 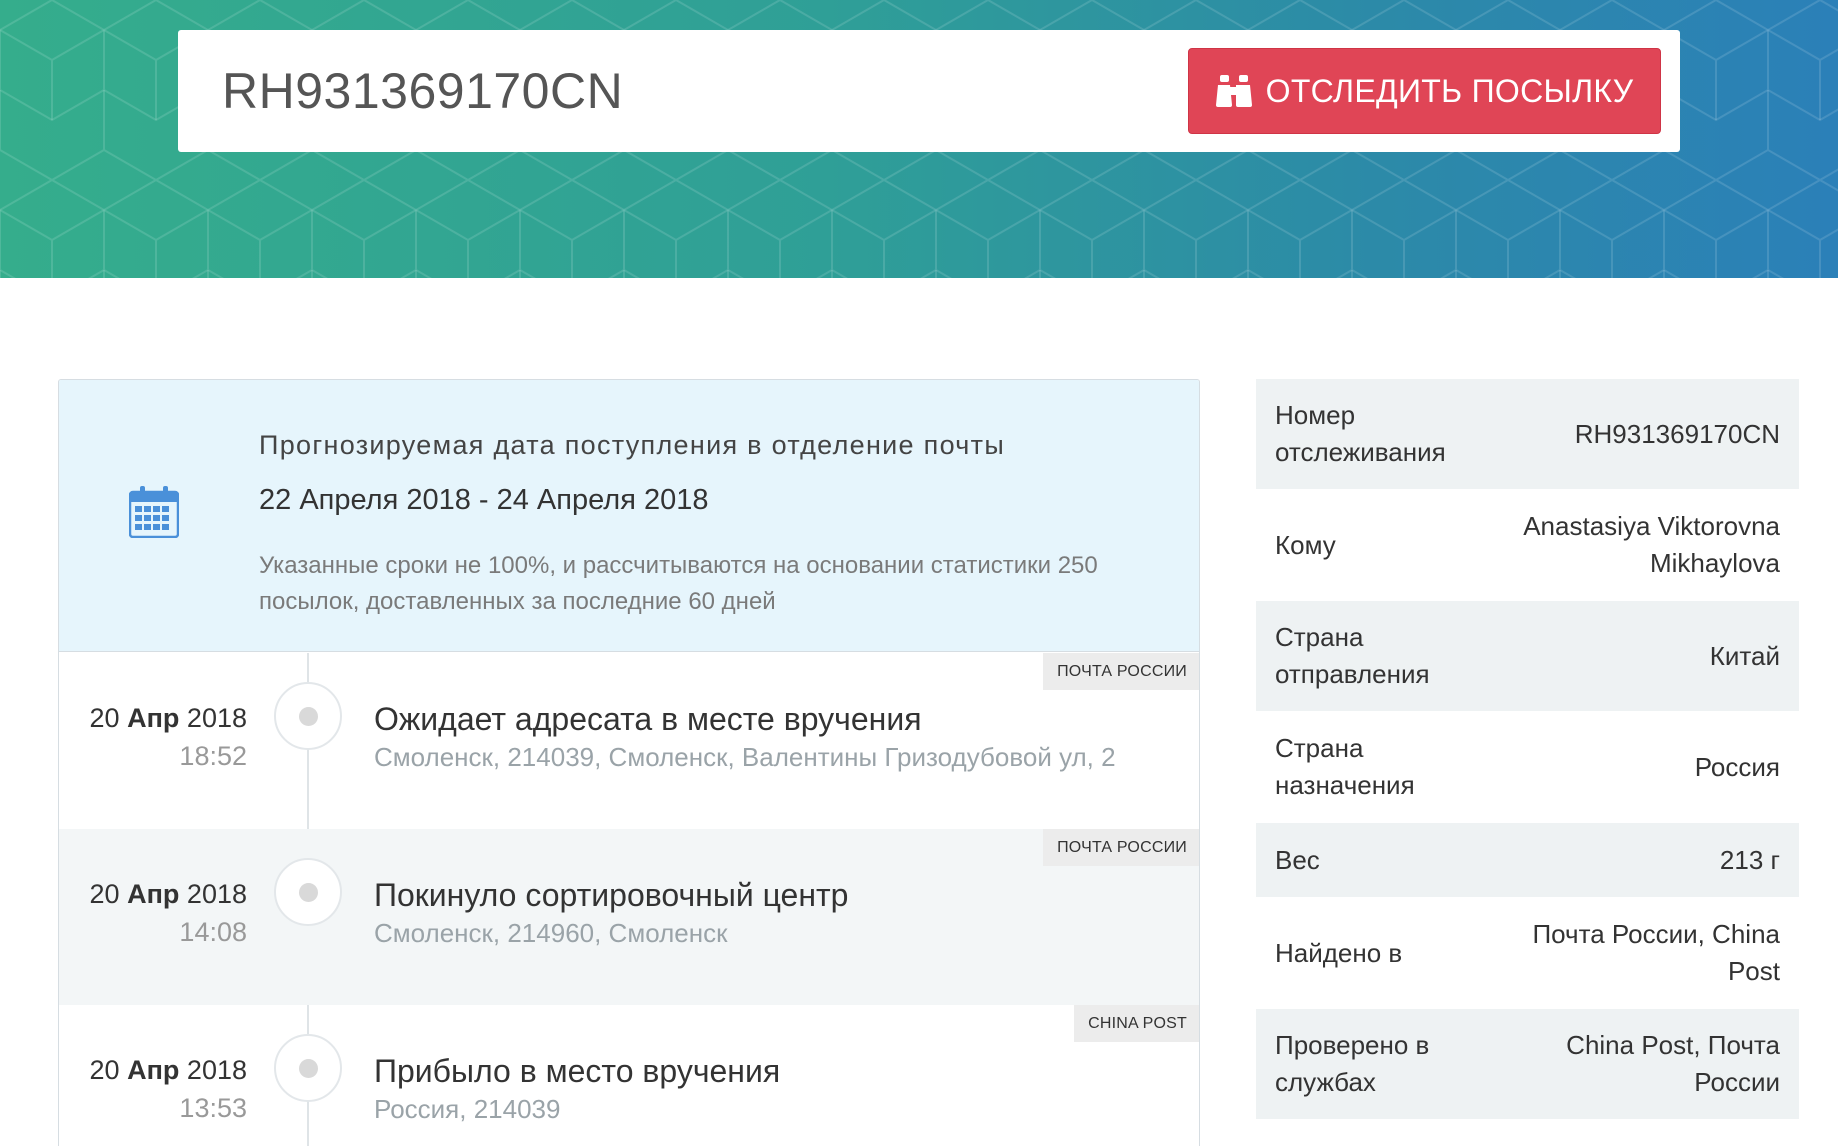 What do you see at coordinates (467, 1109) in the screenshot?
I see `event-location: Россия, 214039` at bounding box center [467, 1109].